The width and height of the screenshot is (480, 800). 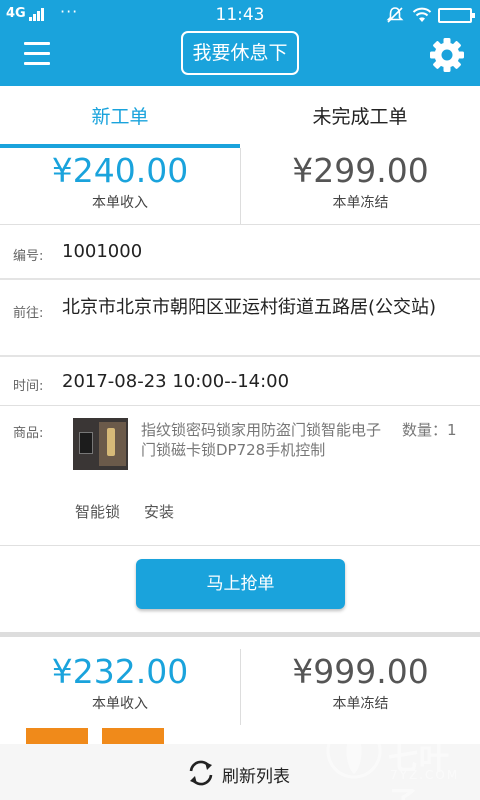 What do you see at coordinates (429, 430) in the screenshot?
I see `goods-quantity: 数量：1` at bounding box center [429, 430].